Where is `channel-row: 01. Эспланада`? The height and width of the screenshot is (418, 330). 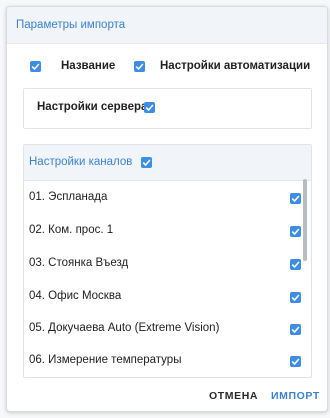 channel-row: 01. Эспланада is located at coordinates (167, 198).